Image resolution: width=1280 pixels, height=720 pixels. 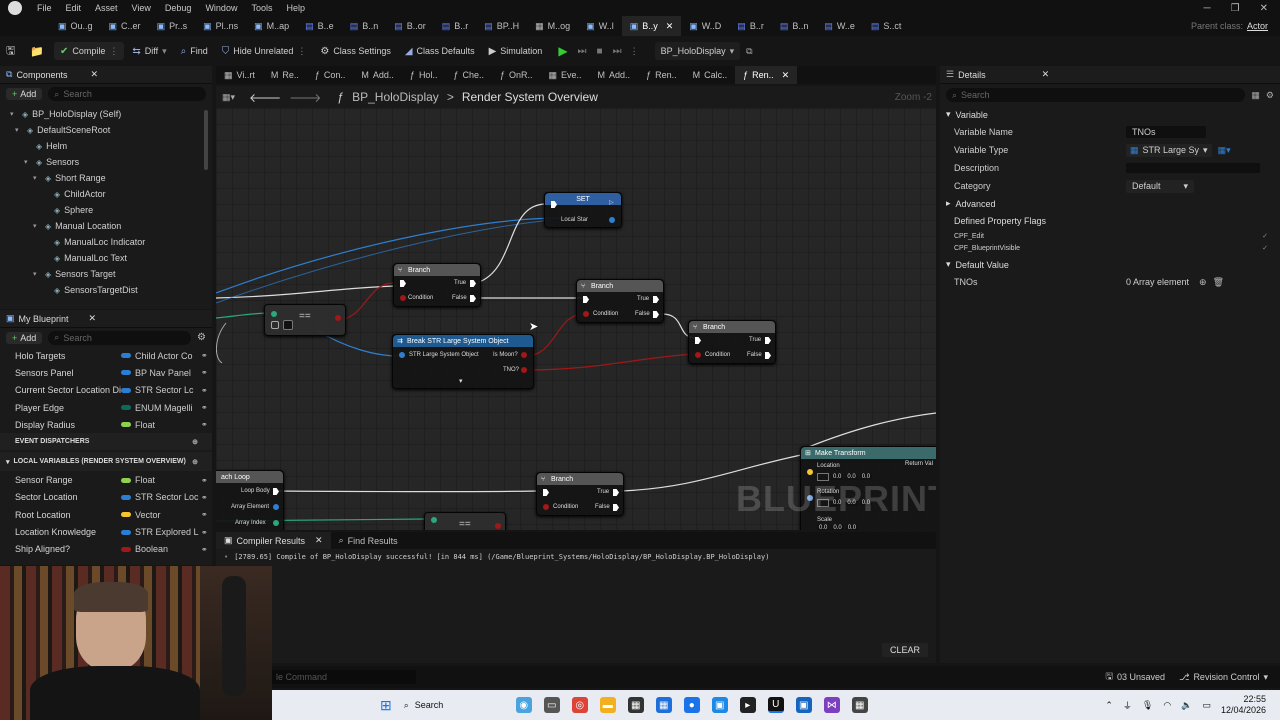 I want to click on tray-chevron-icon: ⌃, so click(x=1109, y=705).